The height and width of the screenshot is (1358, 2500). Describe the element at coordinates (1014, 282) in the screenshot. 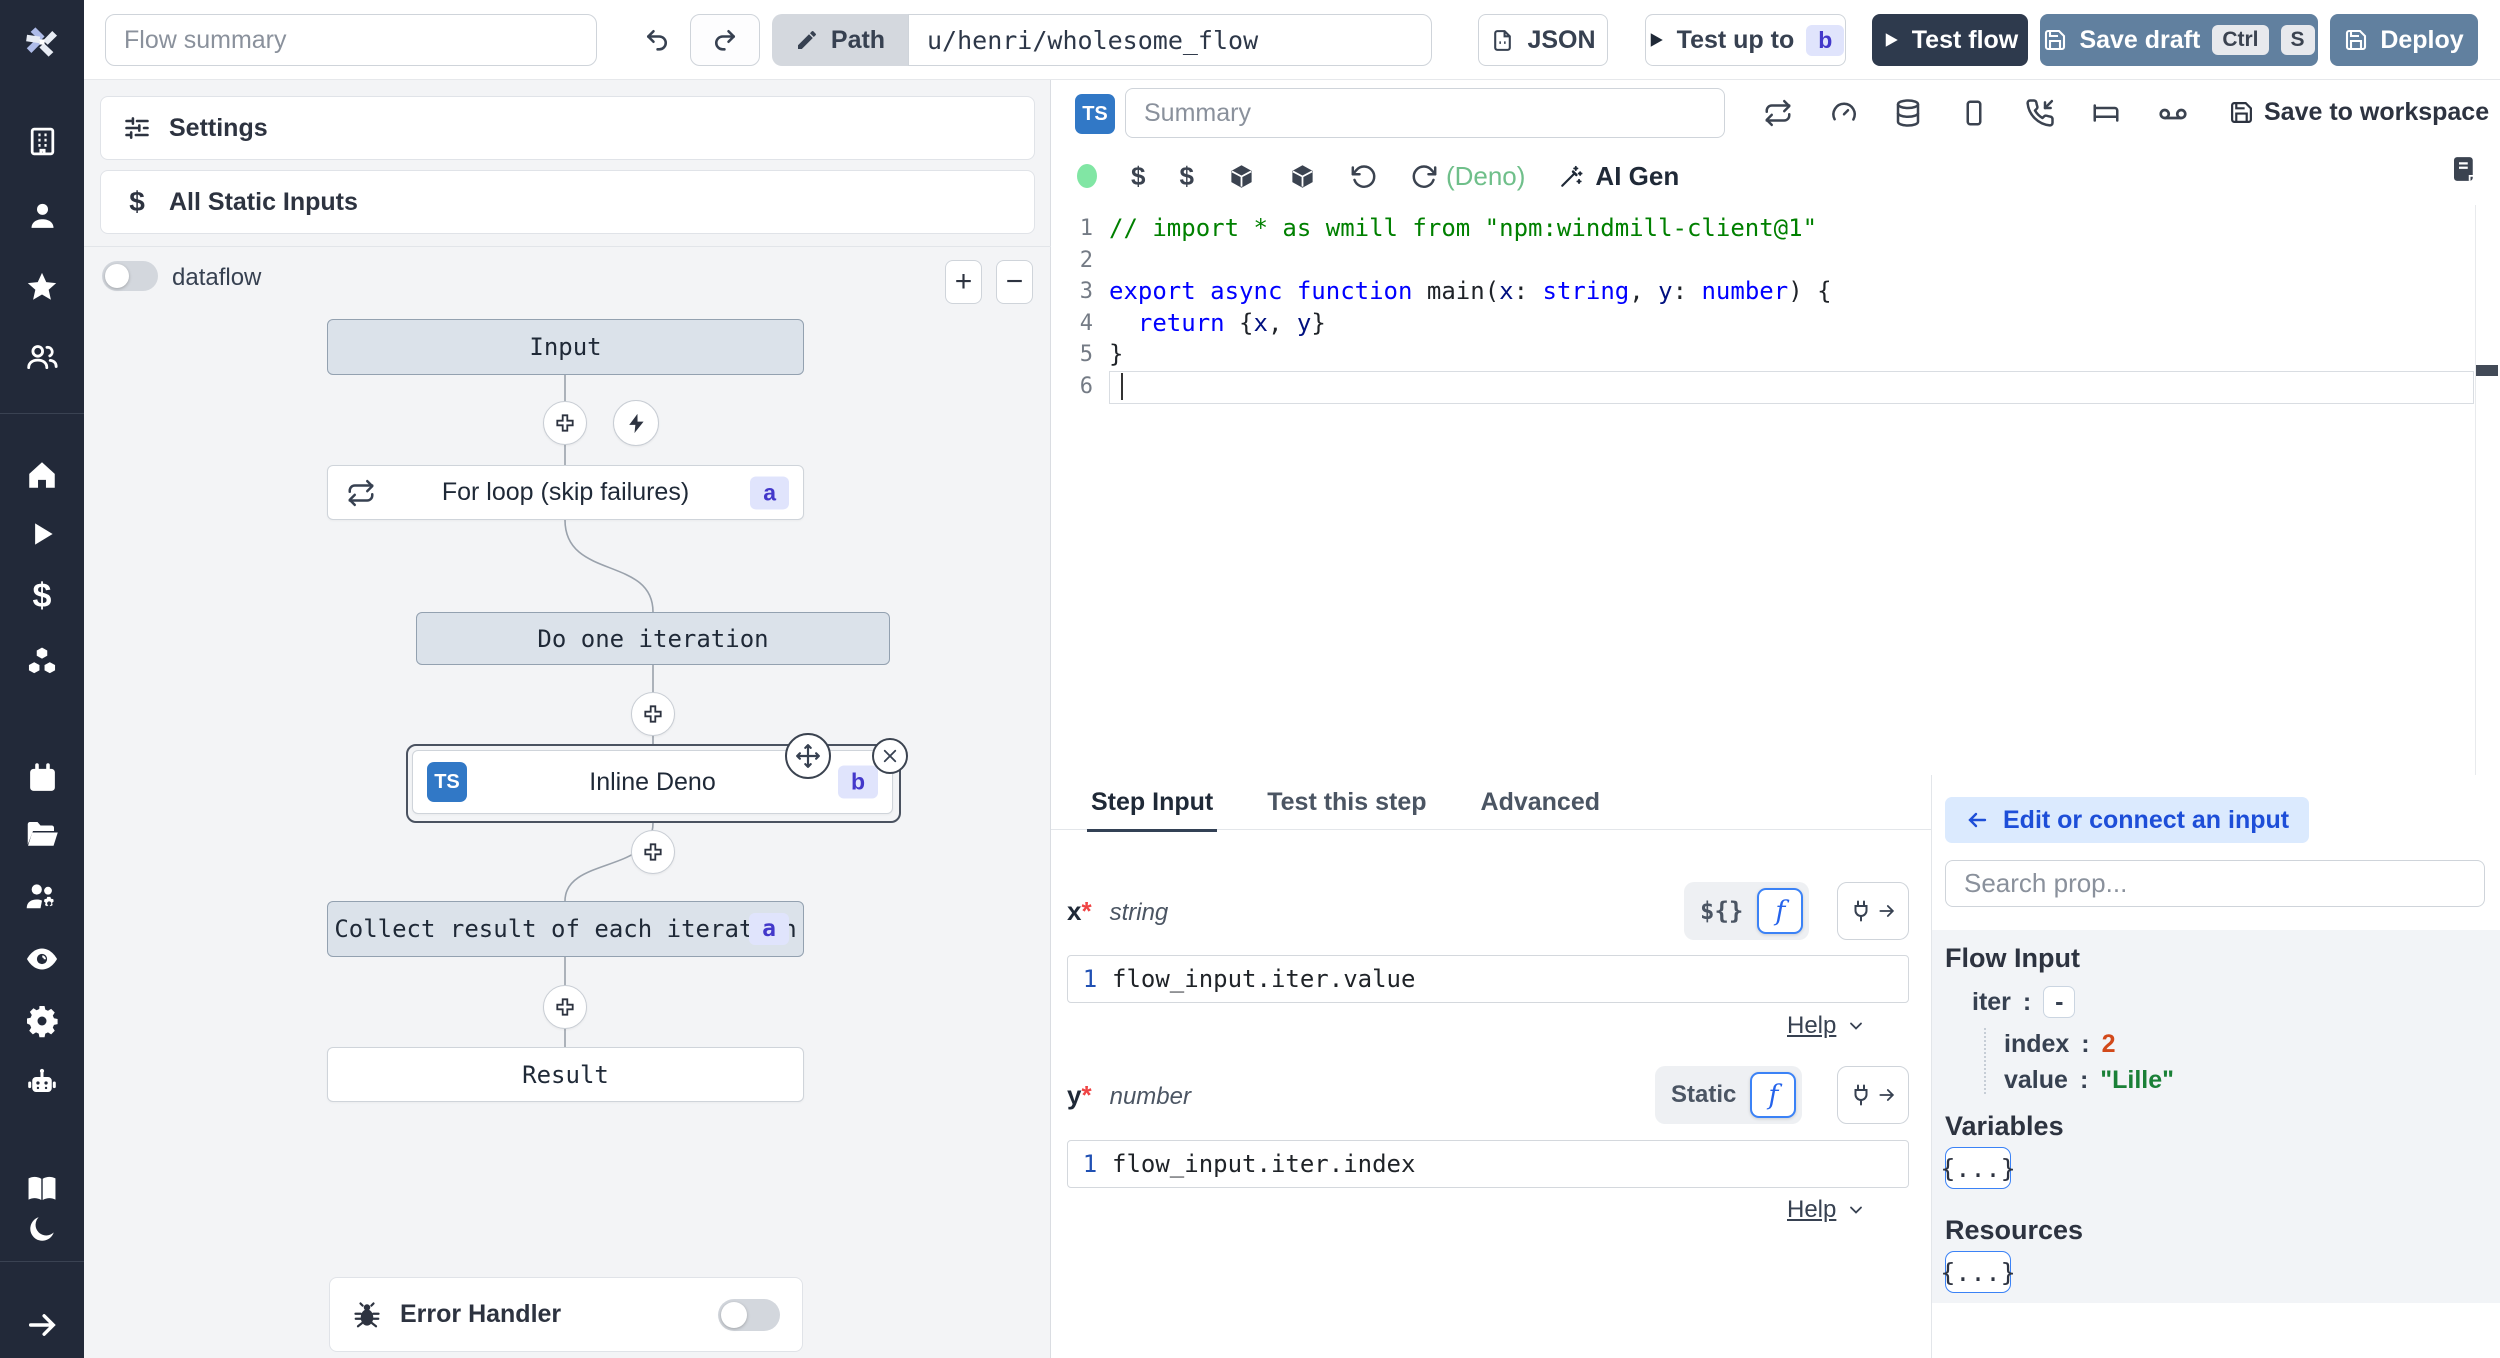

I see `zoom-out-button: −` at that location.